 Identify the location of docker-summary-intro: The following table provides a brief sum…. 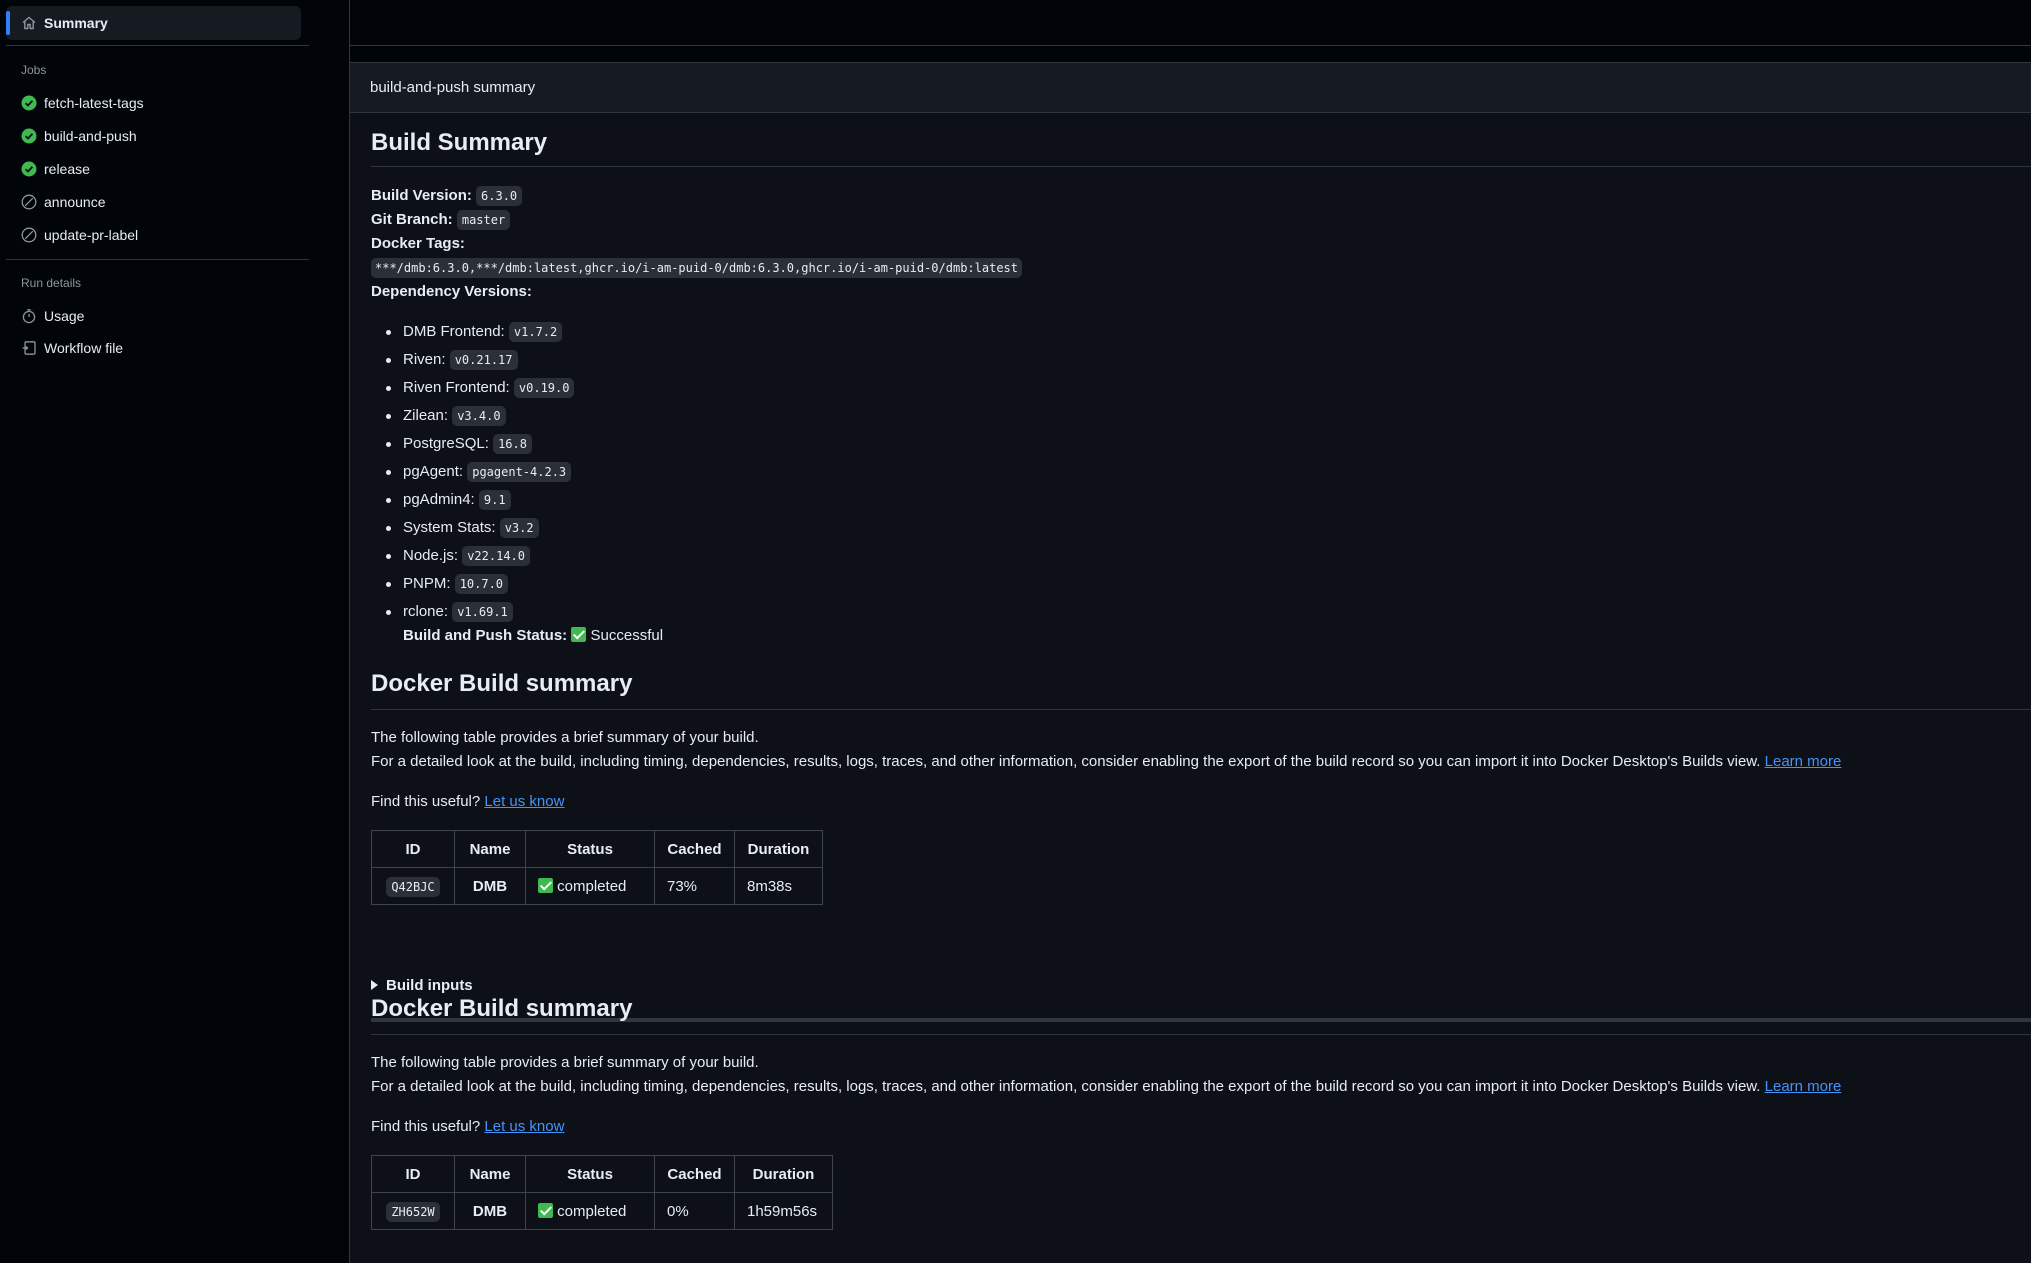
(565, 737).